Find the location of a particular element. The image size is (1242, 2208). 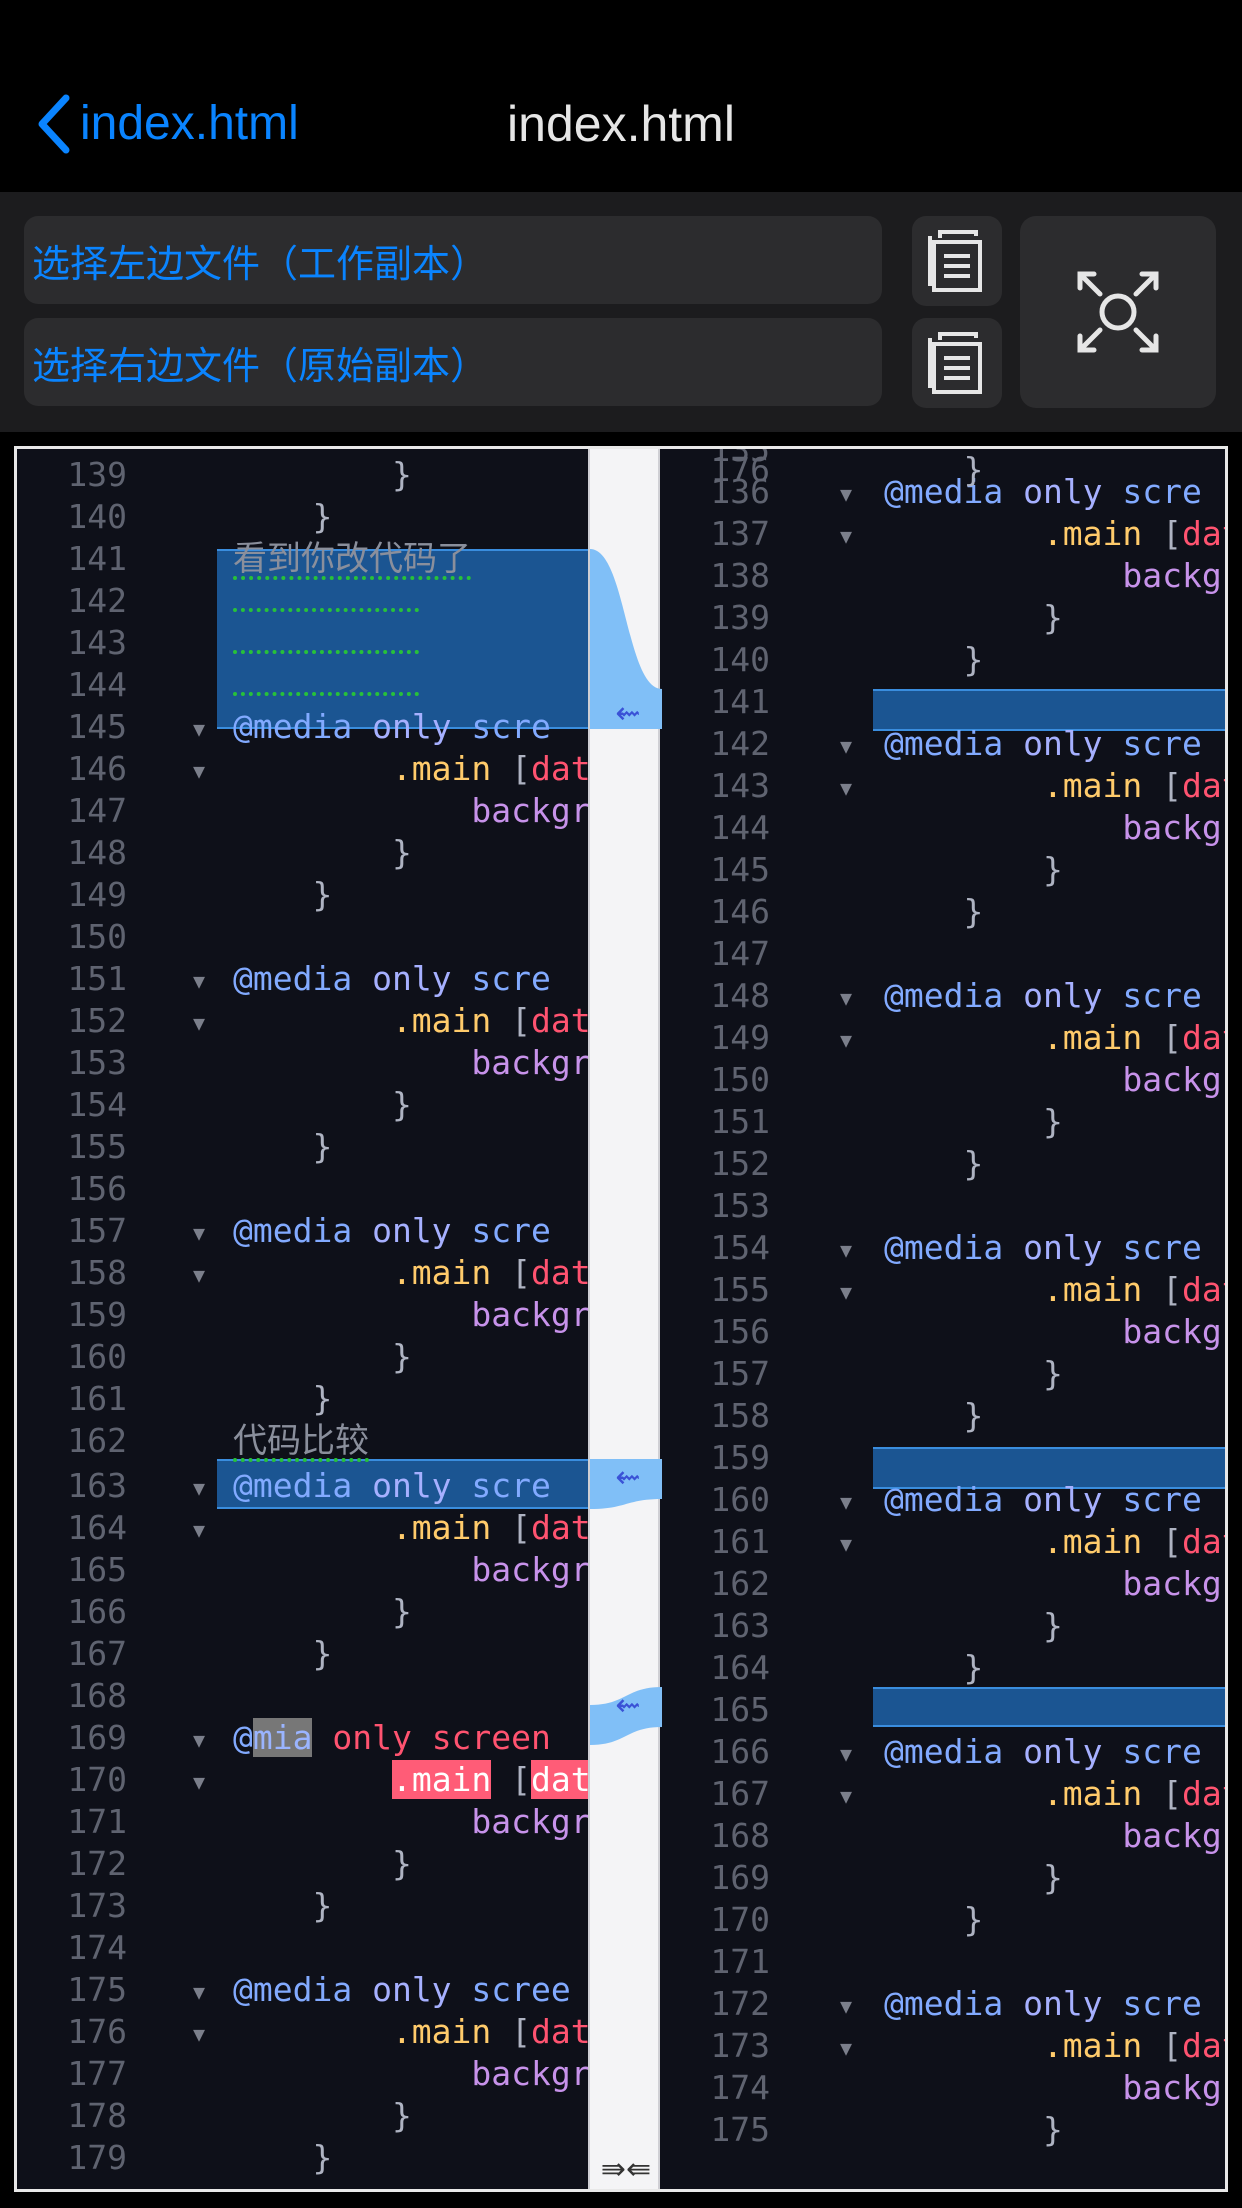

merge-all-button: ⇛⇚ is located at coordinates (626, 2169).